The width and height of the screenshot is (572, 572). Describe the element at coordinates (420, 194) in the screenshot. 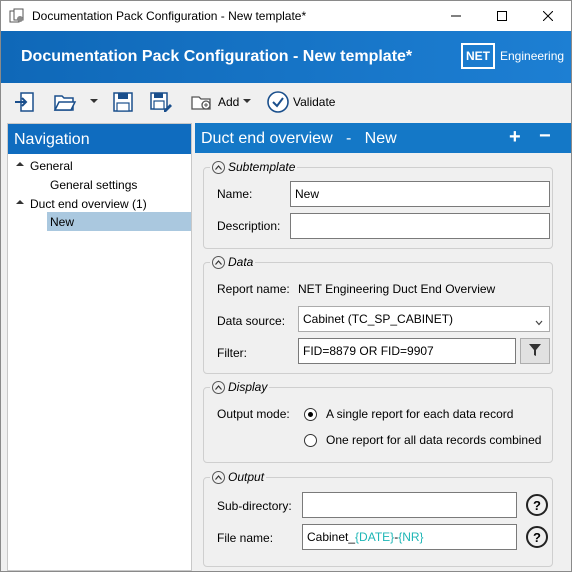

I see `name-input: New` at that location.